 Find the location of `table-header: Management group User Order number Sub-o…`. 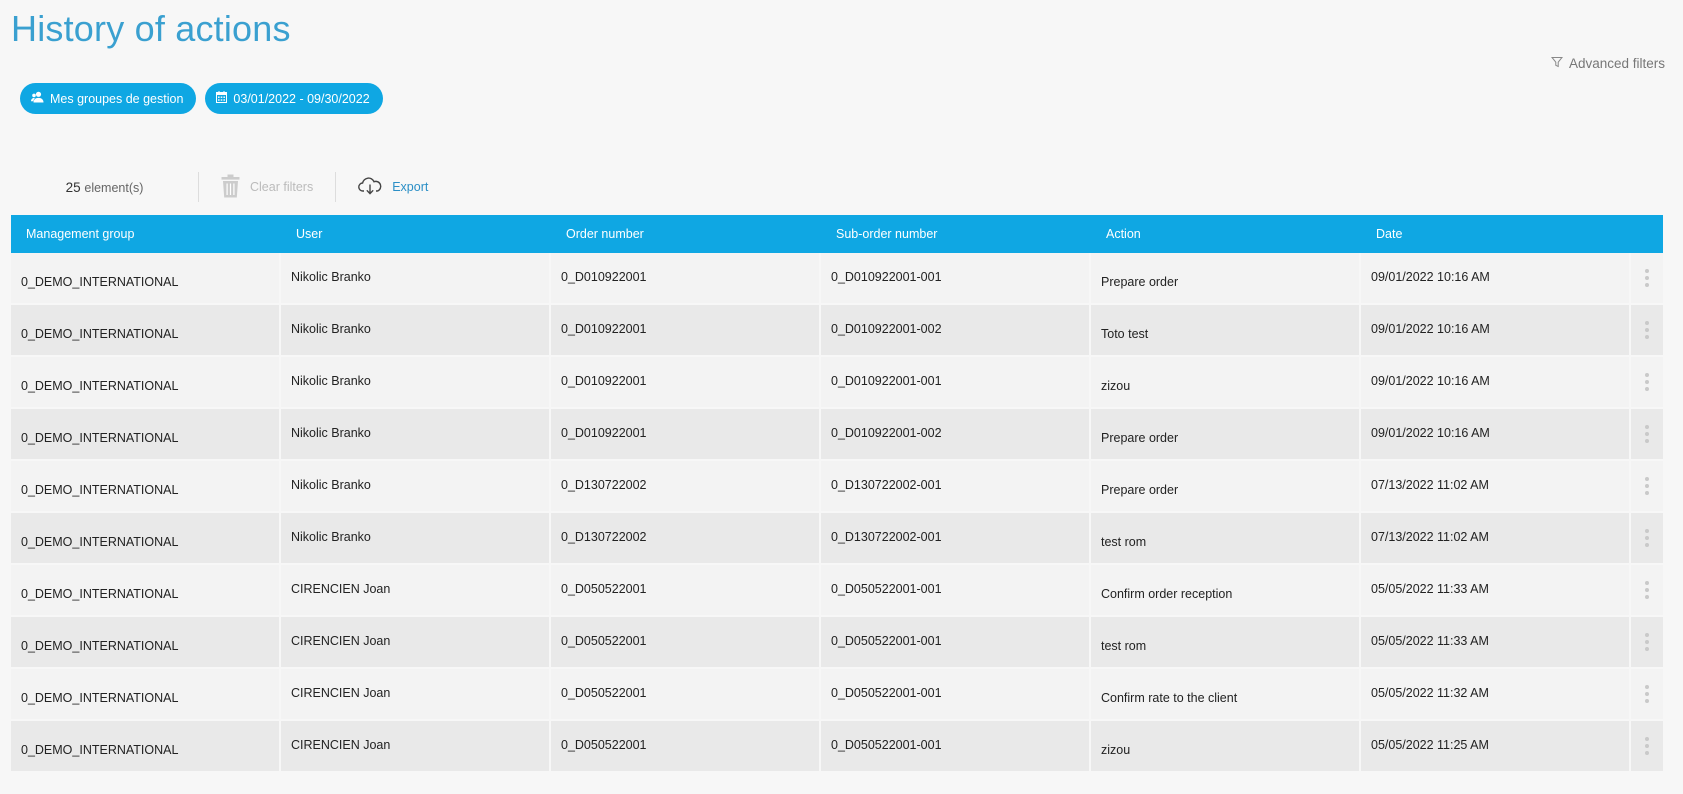

table-header: Management group User Order number Sub-o… is located at coordinates (837, 234).